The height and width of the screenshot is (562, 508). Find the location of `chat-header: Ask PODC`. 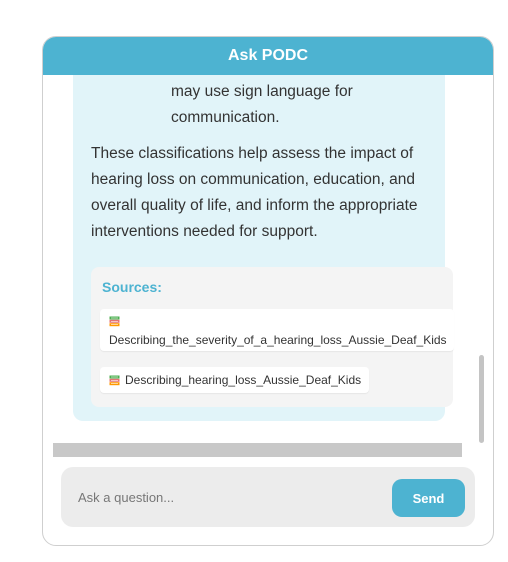

chat-header: Ask PODC is located at coordinates (268, 56).